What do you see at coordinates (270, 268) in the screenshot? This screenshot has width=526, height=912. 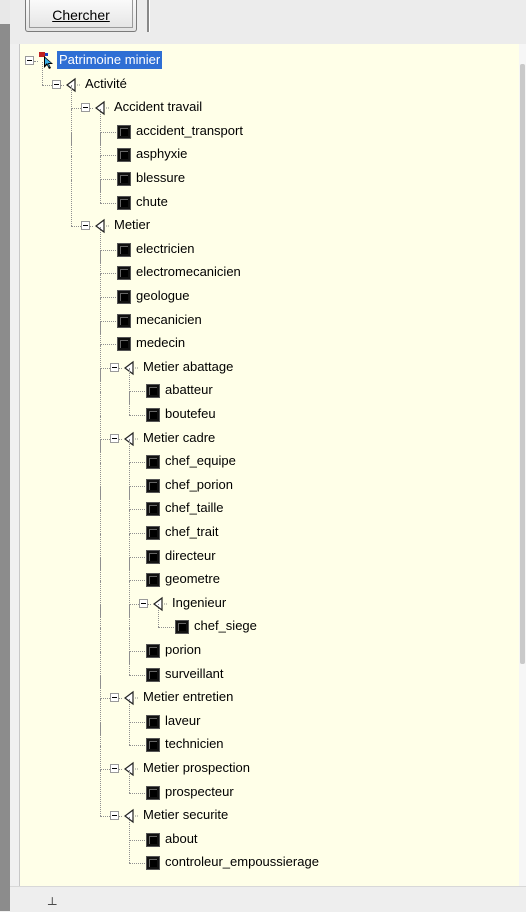 I see `tree-item: electromecanicien` at bounding box center [270, 268].